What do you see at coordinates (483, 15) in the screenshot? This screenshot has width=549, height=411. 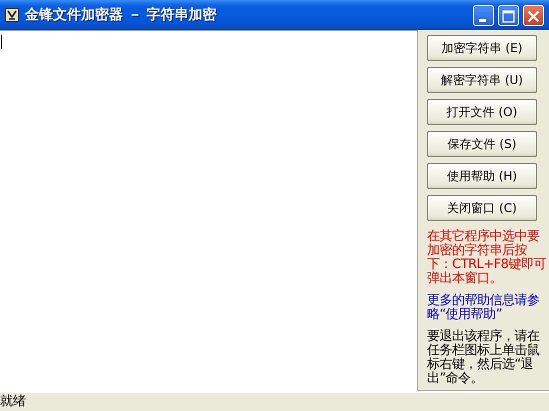 I see `minimize-button` at bounding box center [483, 15].